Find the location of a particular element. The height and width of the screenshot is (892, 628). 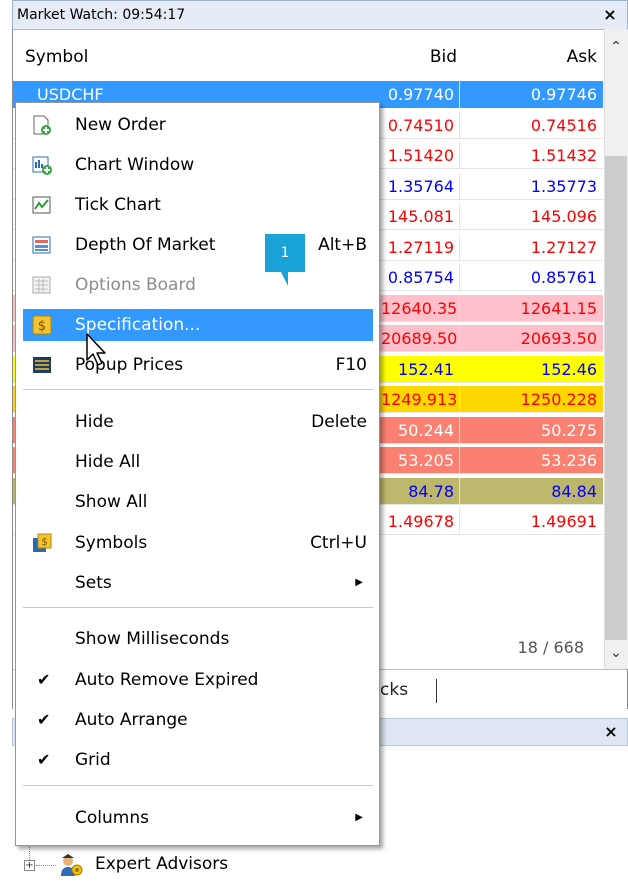

menu-item-show-milliseconds: Show Milliseconds is located at coordinates (198, 639).